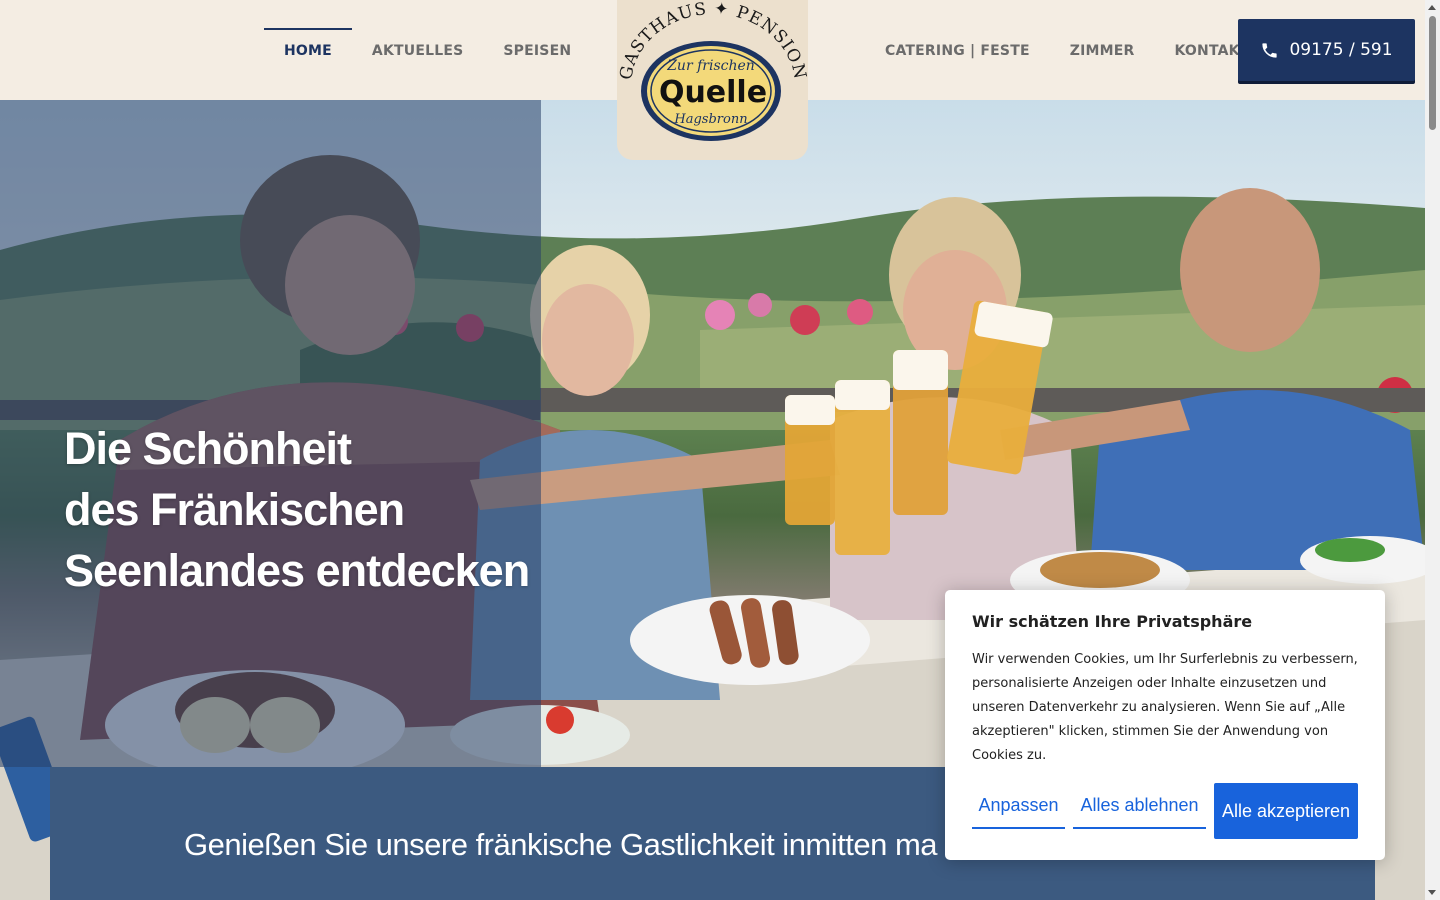 Image resolution: width=1440 pixels, height=900 pixels. I want to click on cookie-title: Wir schätzen Ihre Privatsphäre, so click(1112, 621).